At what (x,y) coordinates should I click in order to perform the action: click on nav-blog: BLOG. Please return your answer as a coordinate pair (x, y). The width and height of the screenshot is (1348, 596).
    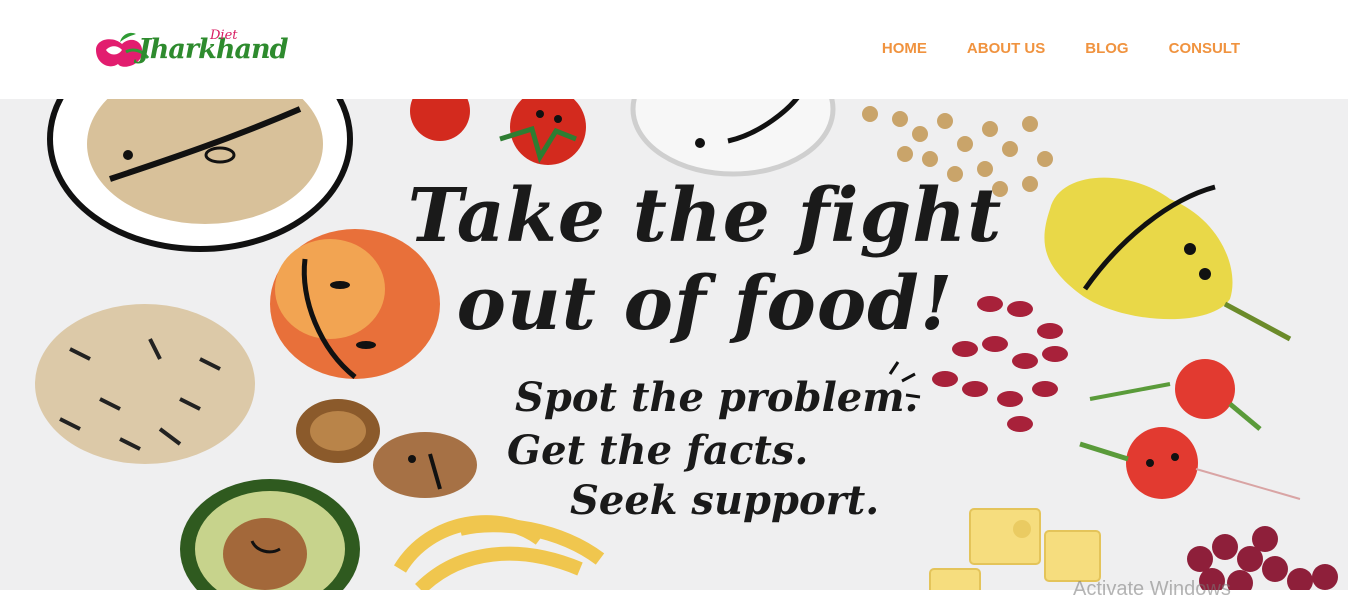
    Looking at the image, I should click on (1106, 49).